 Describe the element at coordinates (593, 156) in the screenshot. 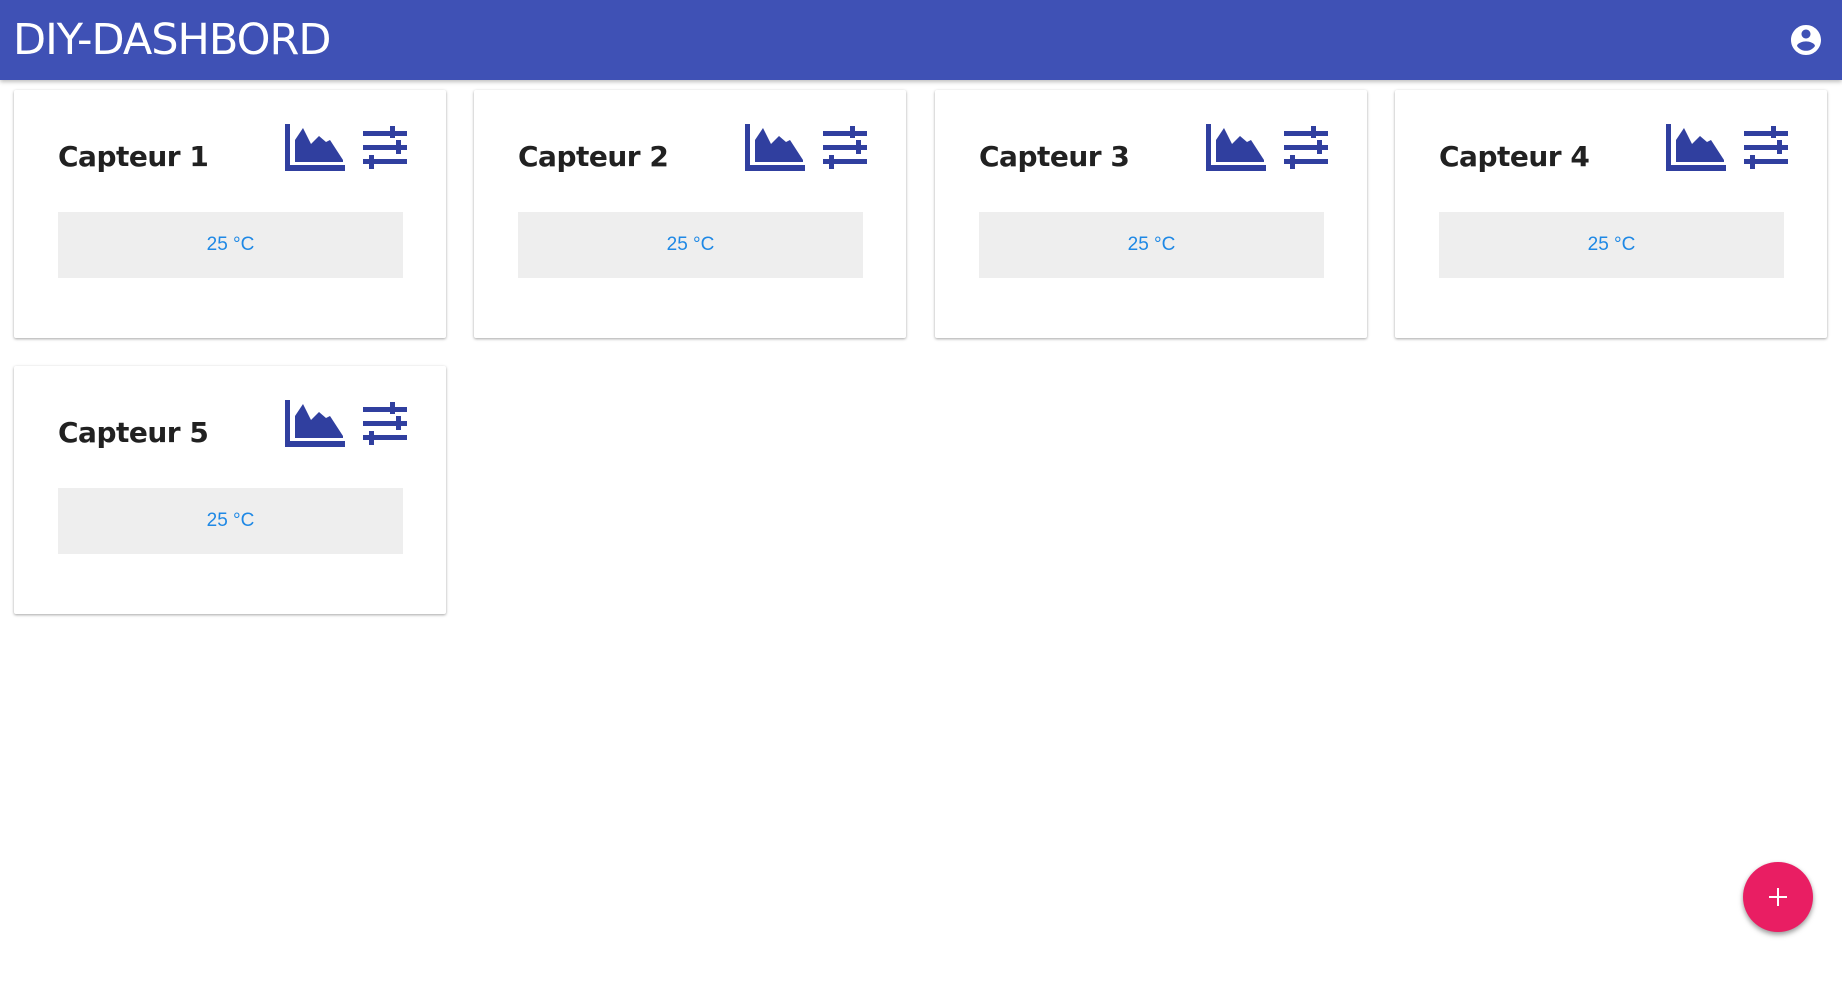

I see `sensor-title: Capteur 2` at that location.